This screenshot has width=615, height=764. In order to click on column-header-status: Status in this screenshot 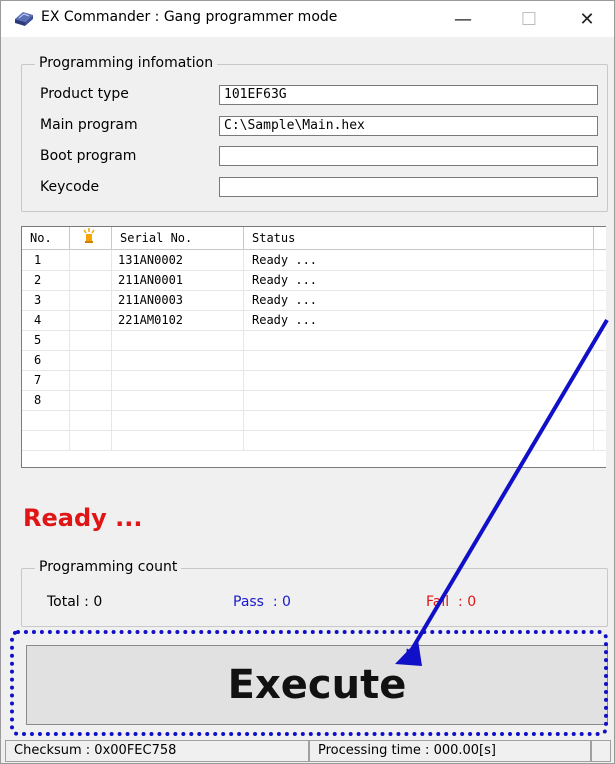, I will do `click(419, 238)`.